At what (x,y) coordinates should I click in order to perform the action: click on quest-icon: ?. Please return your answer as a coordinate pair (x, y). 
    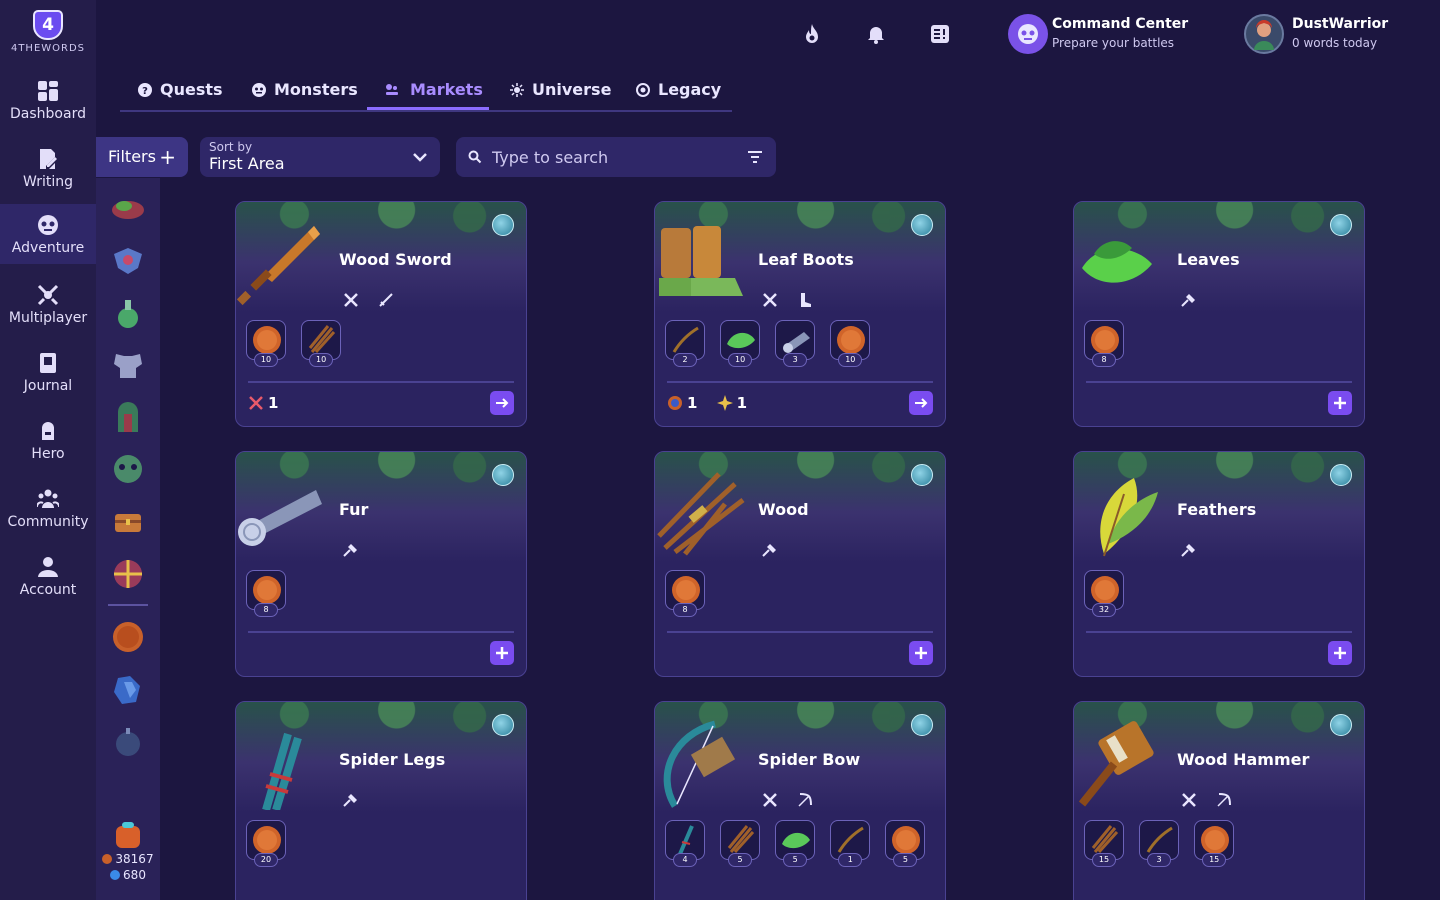
    Looking at the image, I should click on (145, 90).